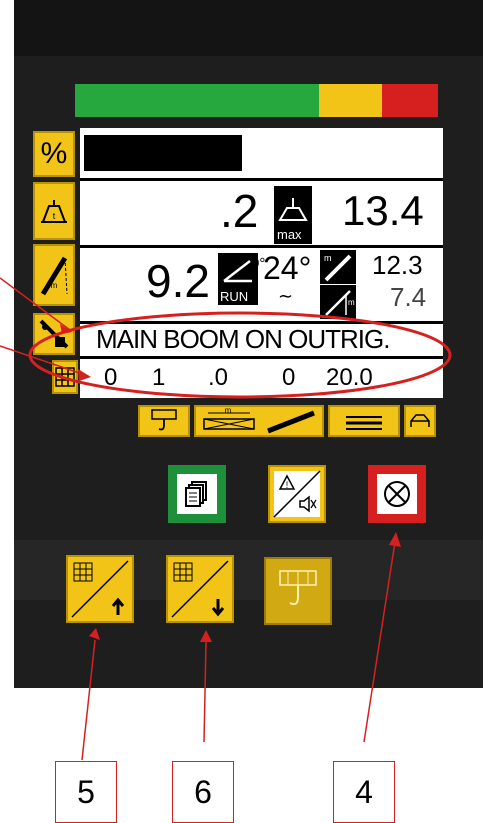 The width and height of the screenshot is (483, 823). I want to click on callout-4-label: 4, so click(364, 791).